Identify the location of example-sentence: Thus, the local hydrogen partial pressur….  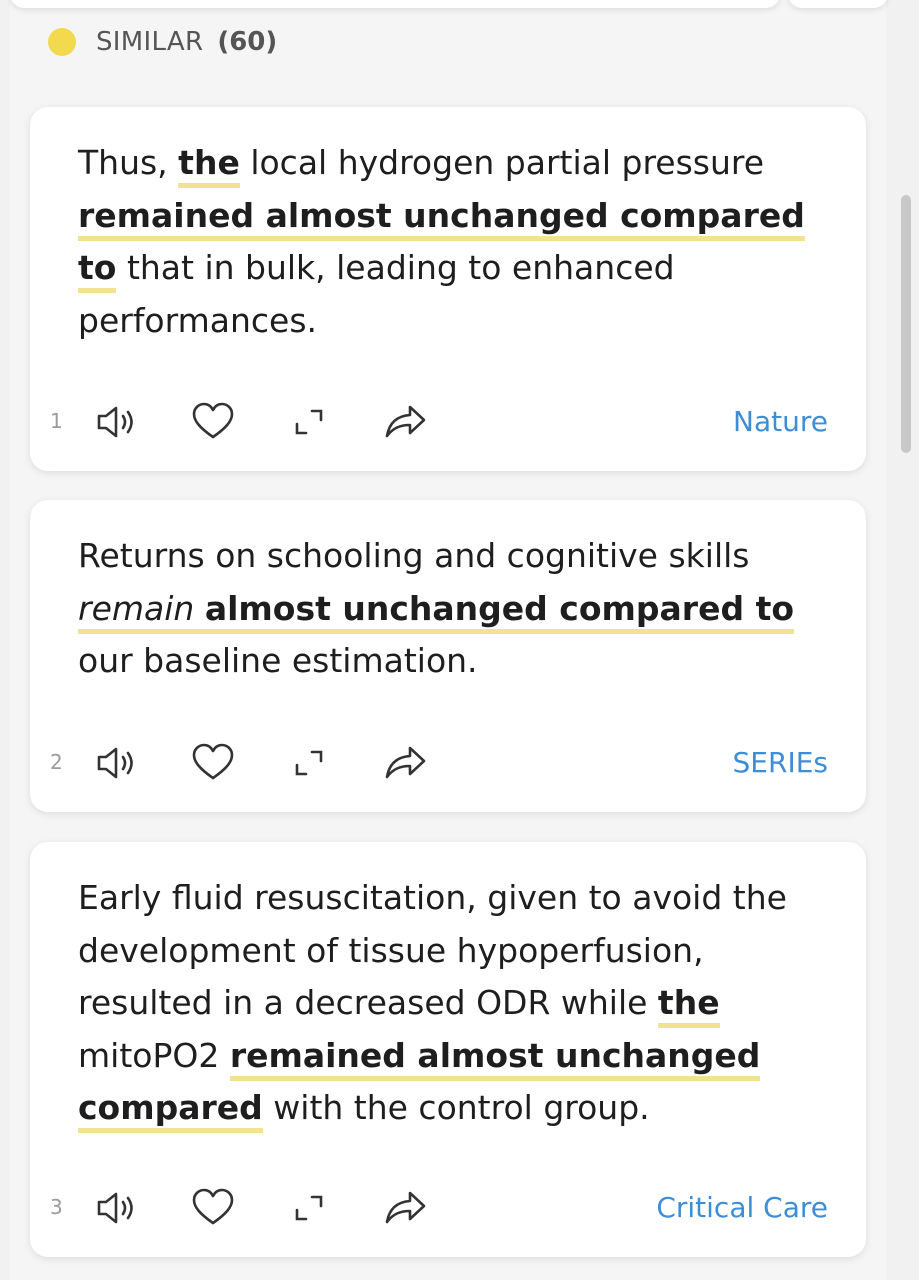
(458, 242).